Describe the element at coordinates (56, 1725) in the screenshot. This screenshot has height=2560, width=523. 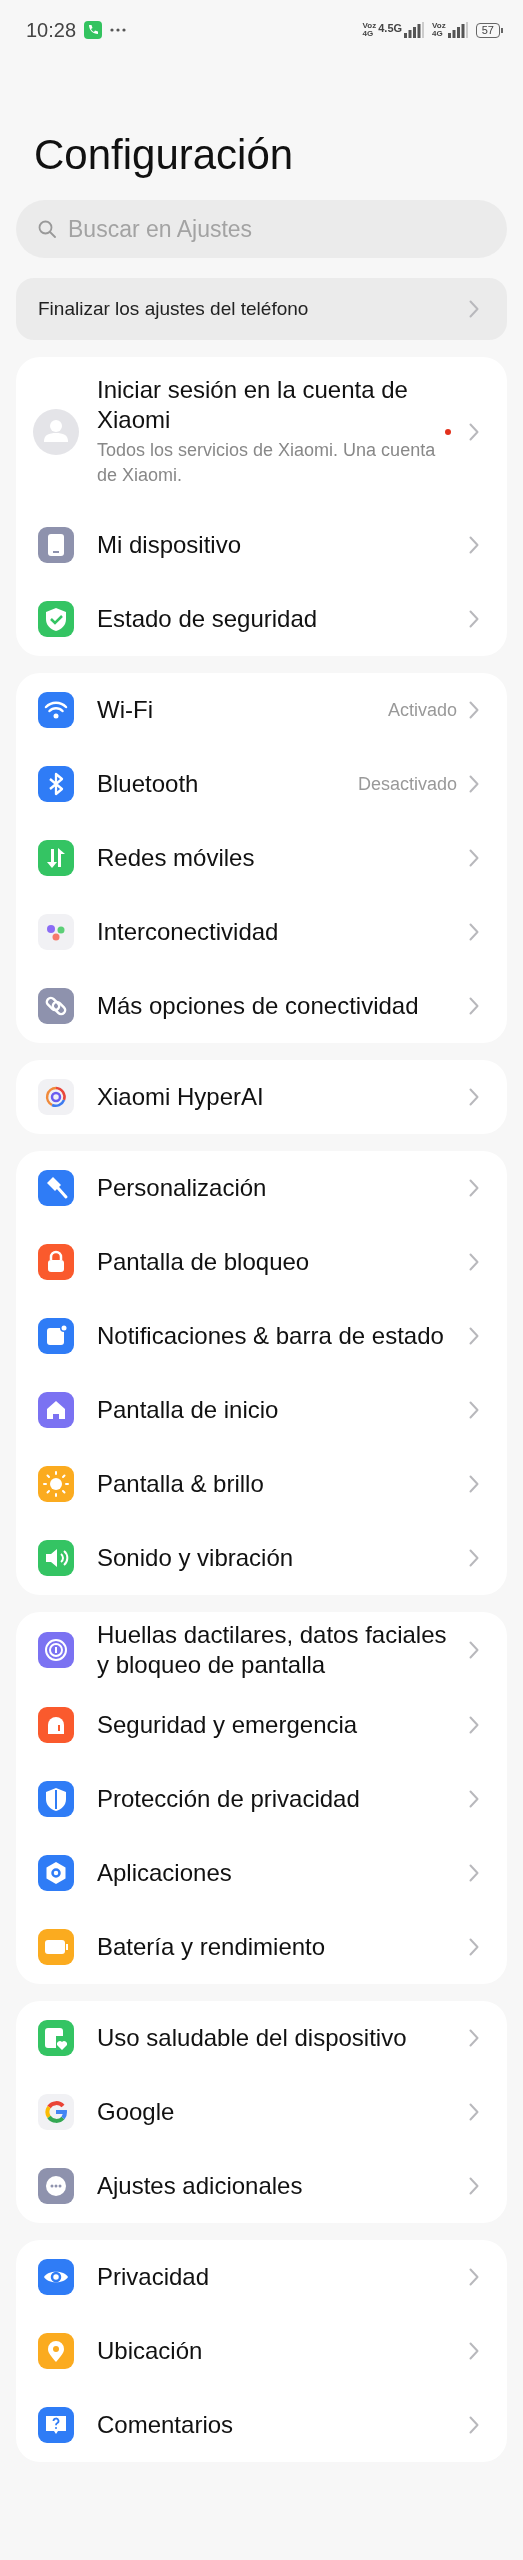
I see `siren-icon` at that location.